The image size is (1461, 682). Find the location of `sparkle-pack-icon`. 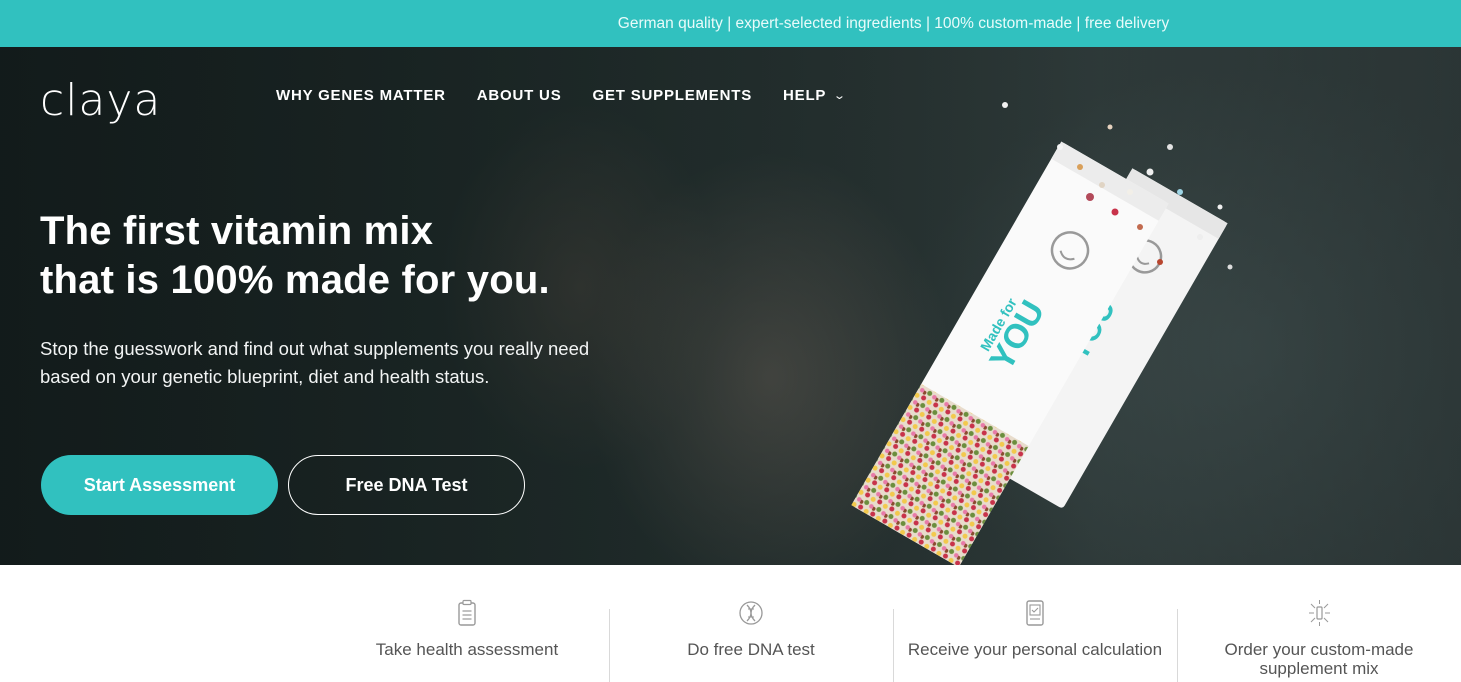

sparkle-pack-icon is located at coordinates (1319, 613).